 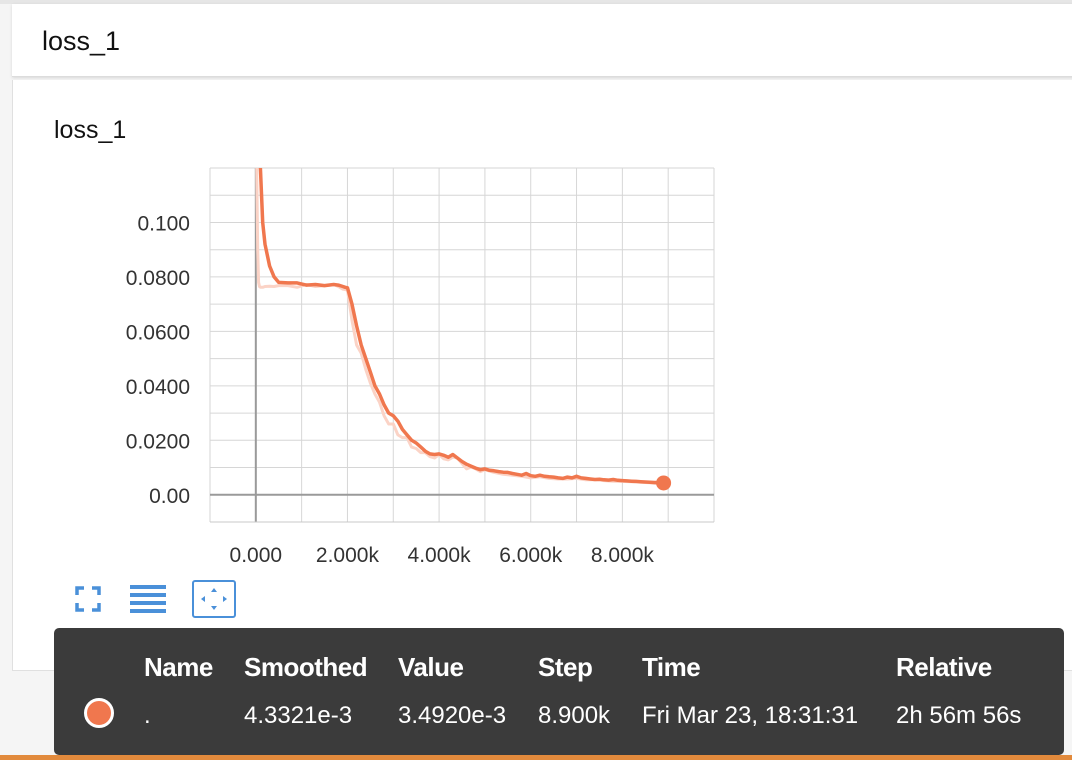 I want to click on hover-point, so click(x=664, y=483).